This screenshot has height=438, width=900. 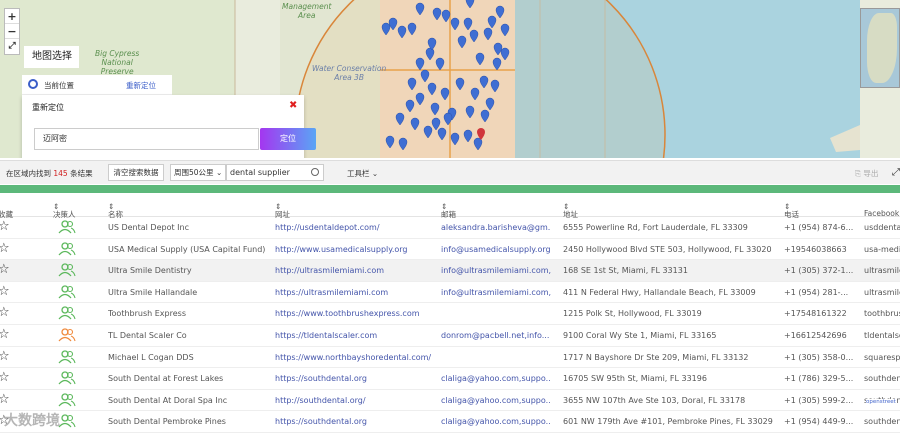 I want to click on cell-name: Ultra Smile Dentistry, so click(x=150, y=271).